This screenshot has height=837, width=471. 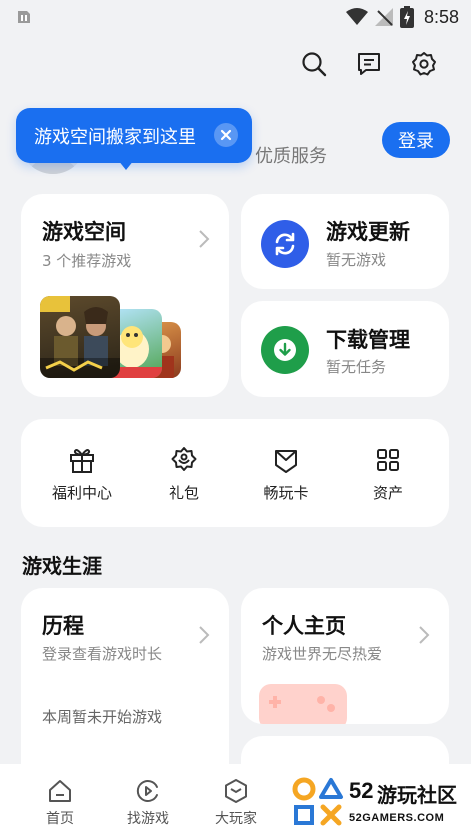 I want to click on messages-button, so click(x=369, y=64).